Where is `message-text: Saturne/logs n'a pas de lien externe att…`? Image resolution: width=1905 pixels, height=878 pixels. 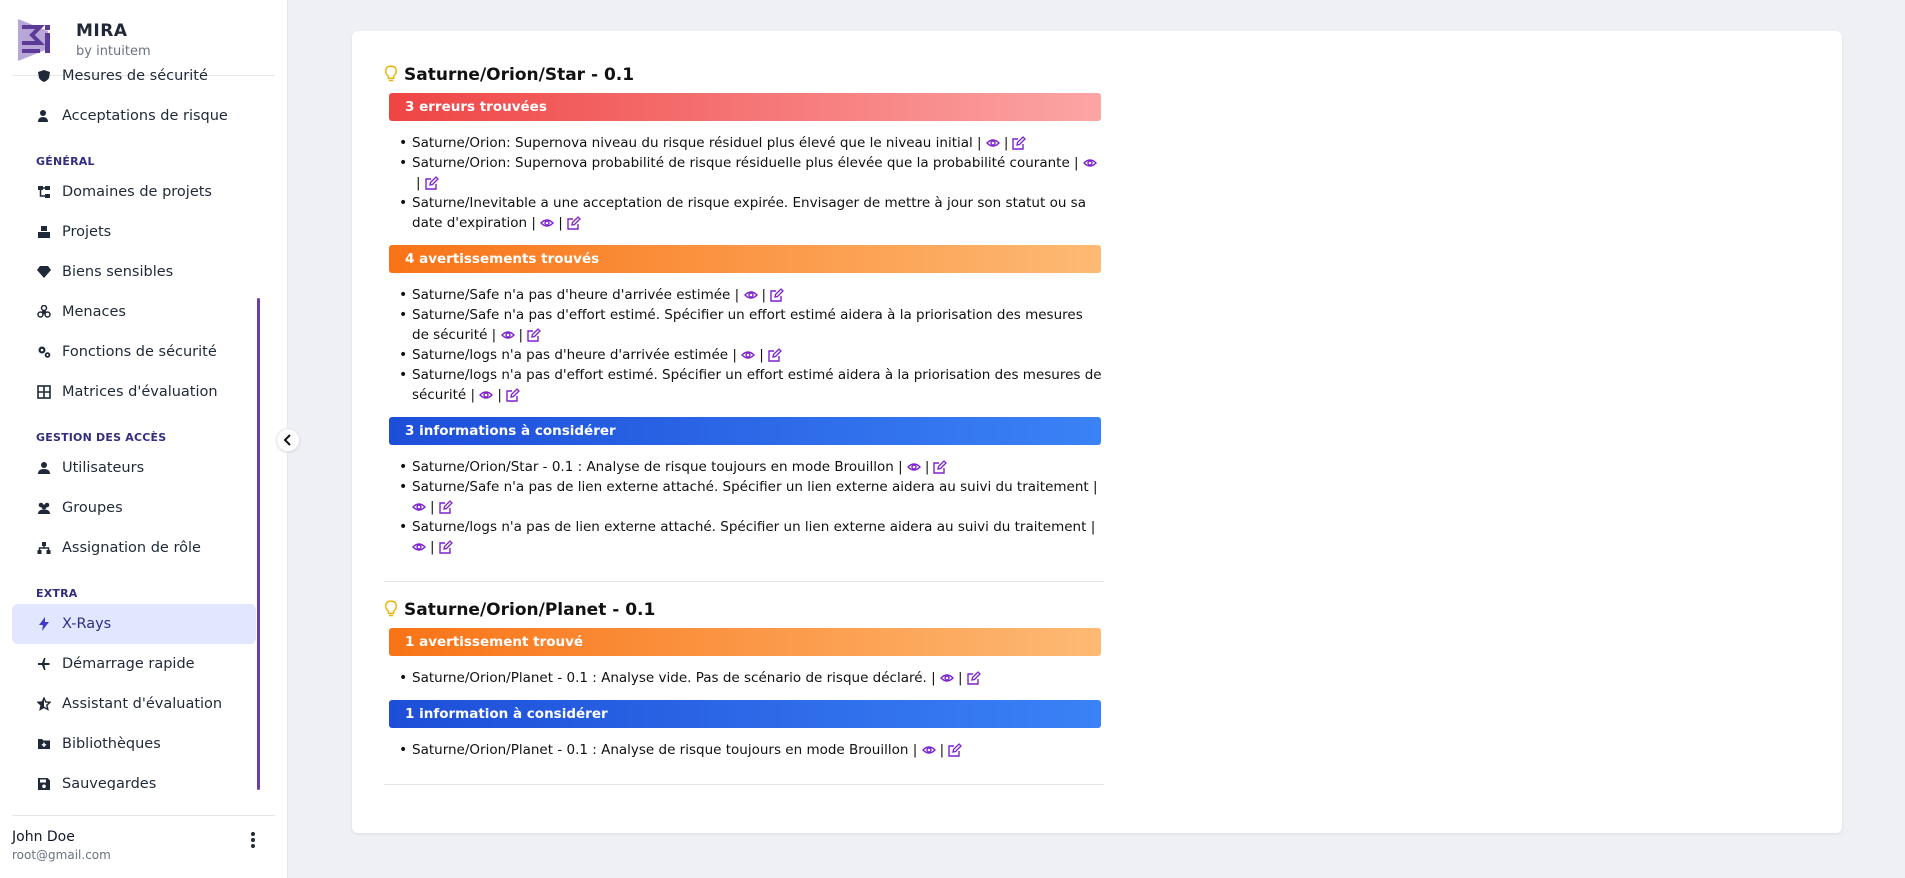 message-text: Saturne/logs n'a pas de lien externe att… is located at coordinates (754, 527).